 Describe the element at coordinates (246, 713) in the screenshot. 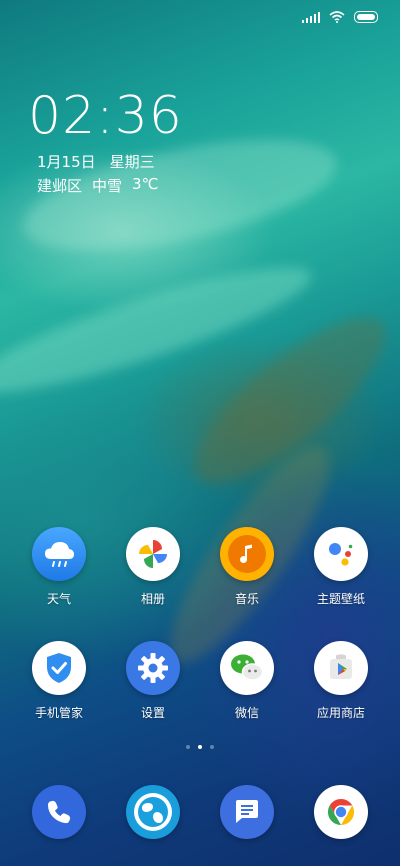

I see `app-label: 微信` at that location.